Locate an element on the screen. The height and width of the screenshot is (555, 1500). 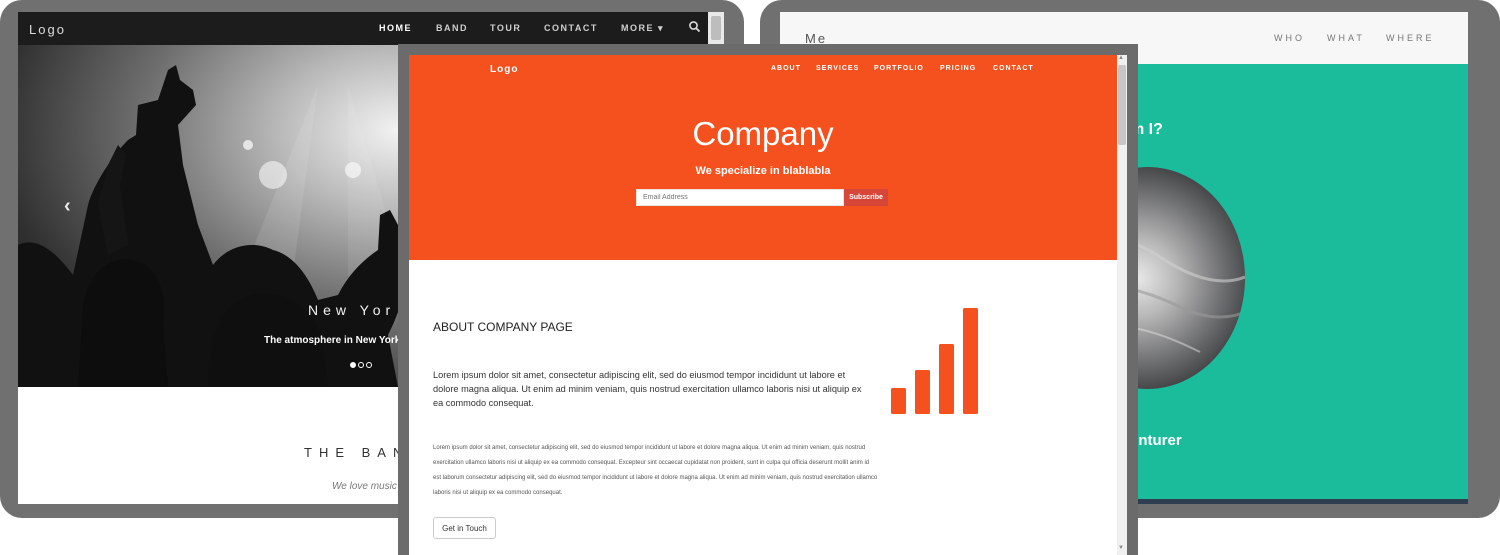
carousel-prev-icon: ‹ is located at coordinates (67, 206).